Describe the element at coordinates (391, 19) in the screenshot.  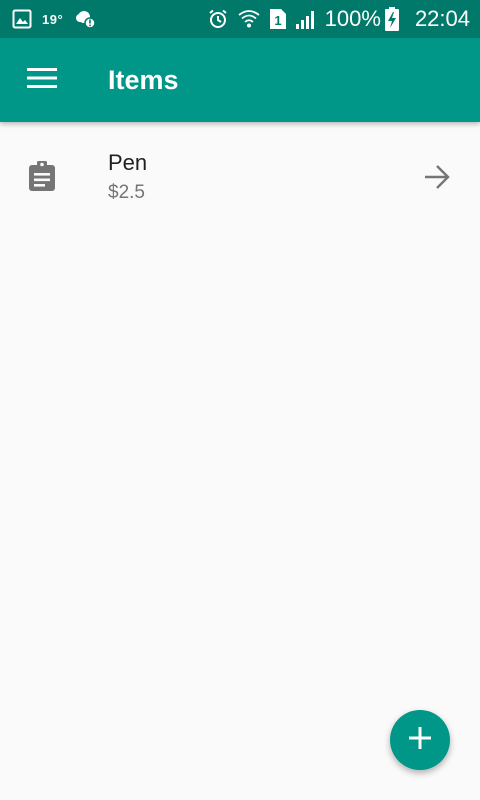
I see `battery-charging-icon` at that location.